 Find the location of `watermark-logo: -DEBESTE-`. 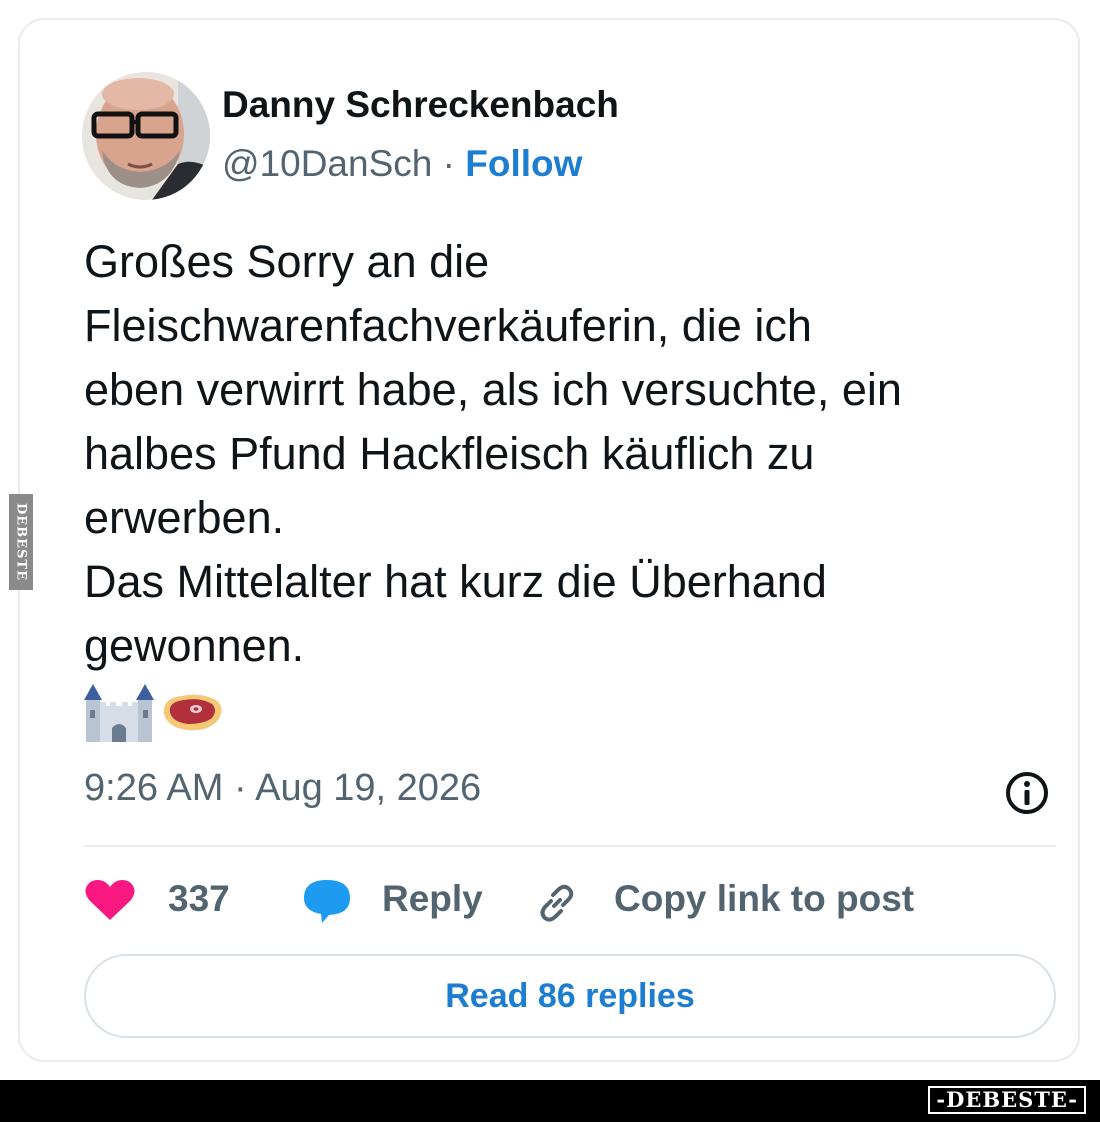

watermark-logo: -DEBESTE- is located at coordinates (1007, 1100).